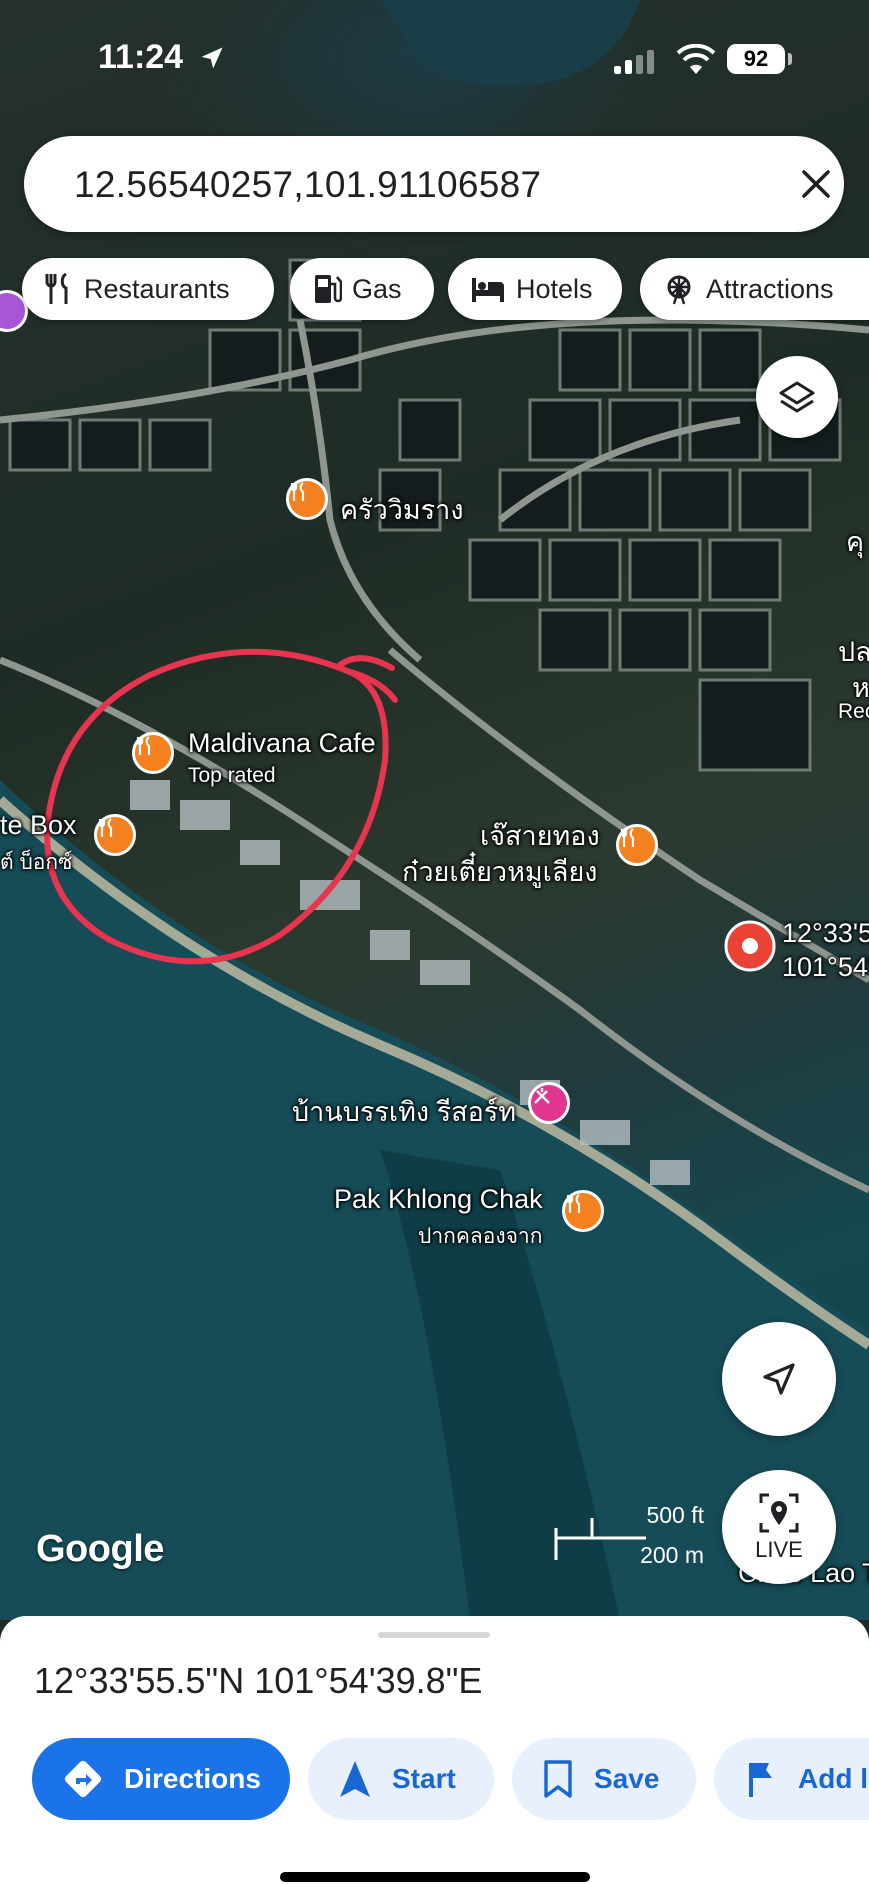 The width and height of the screenshot is (869, 1884). Describe the element at coordinates (629, 1534) in the screenshot. I see `scale-bar: 500 ft 200 m` at that location.